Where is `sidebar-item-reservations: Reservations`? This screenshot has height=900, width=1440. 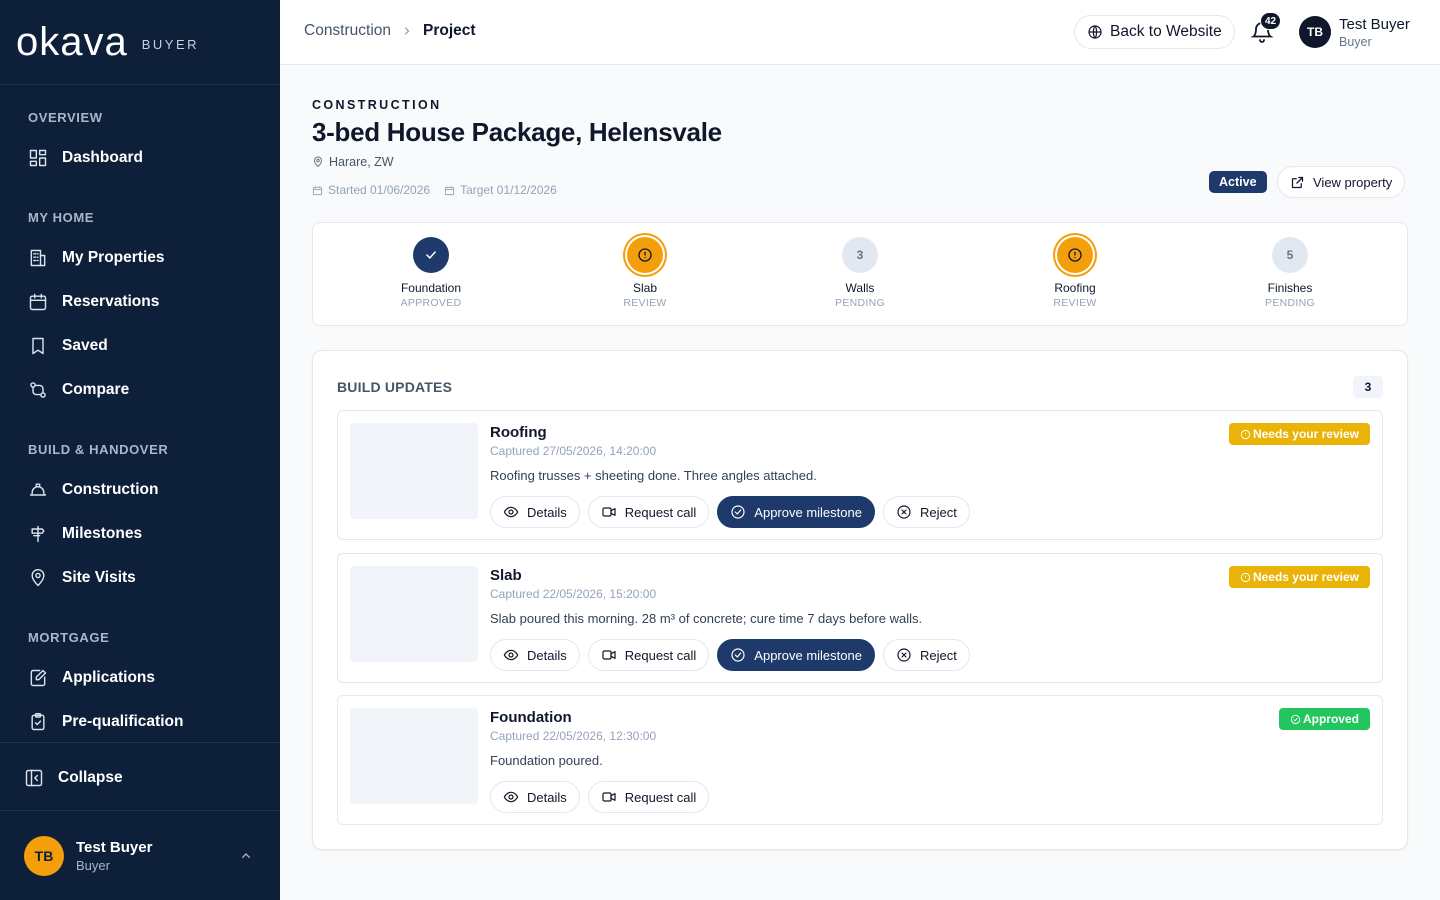 sidebar-item-reservations: Reservations is located at coordinates (93, 302).